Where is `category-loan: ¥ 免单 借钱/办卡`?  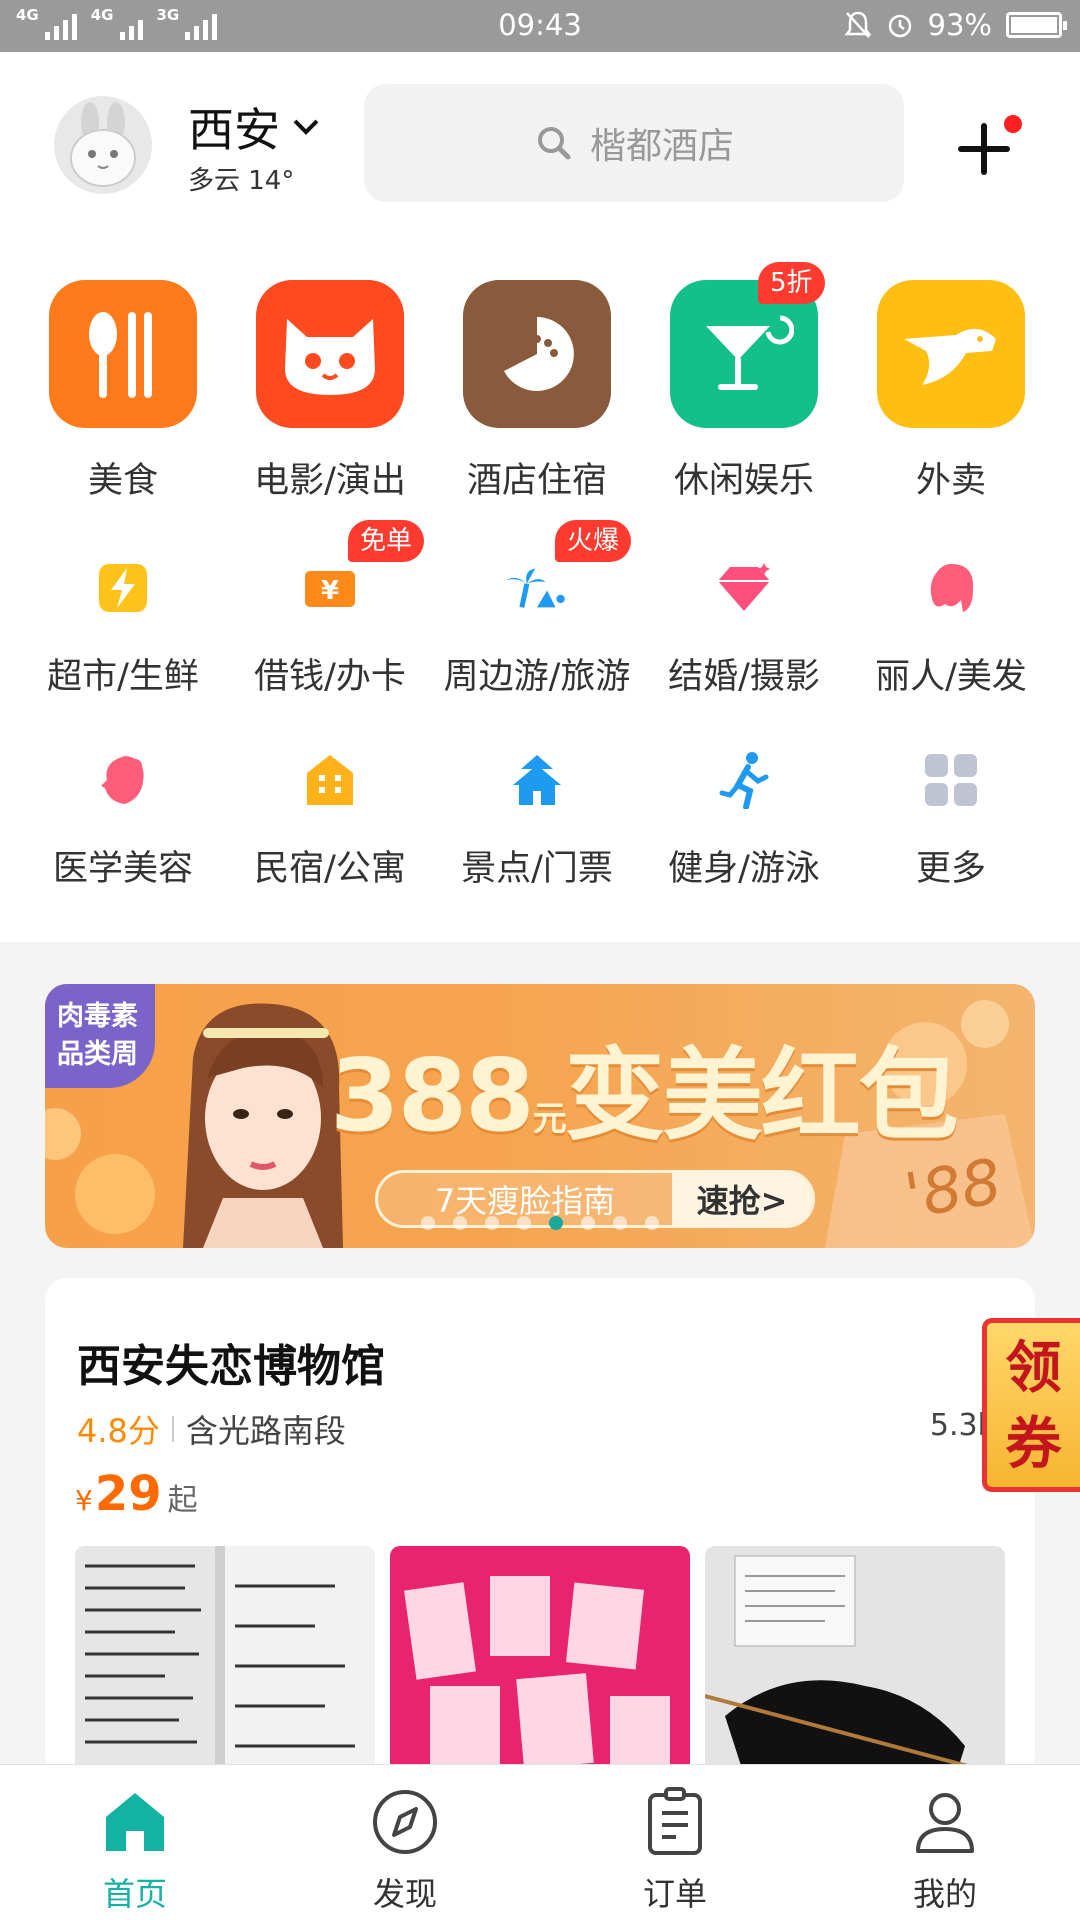
category-loan: ¥ 免单 借钱/办卡 is located at coordinates (330, 609).